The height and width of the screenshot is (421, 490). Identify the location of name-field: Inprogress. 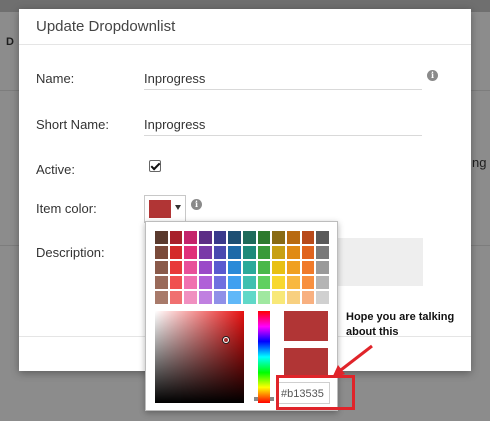
(283, 78).